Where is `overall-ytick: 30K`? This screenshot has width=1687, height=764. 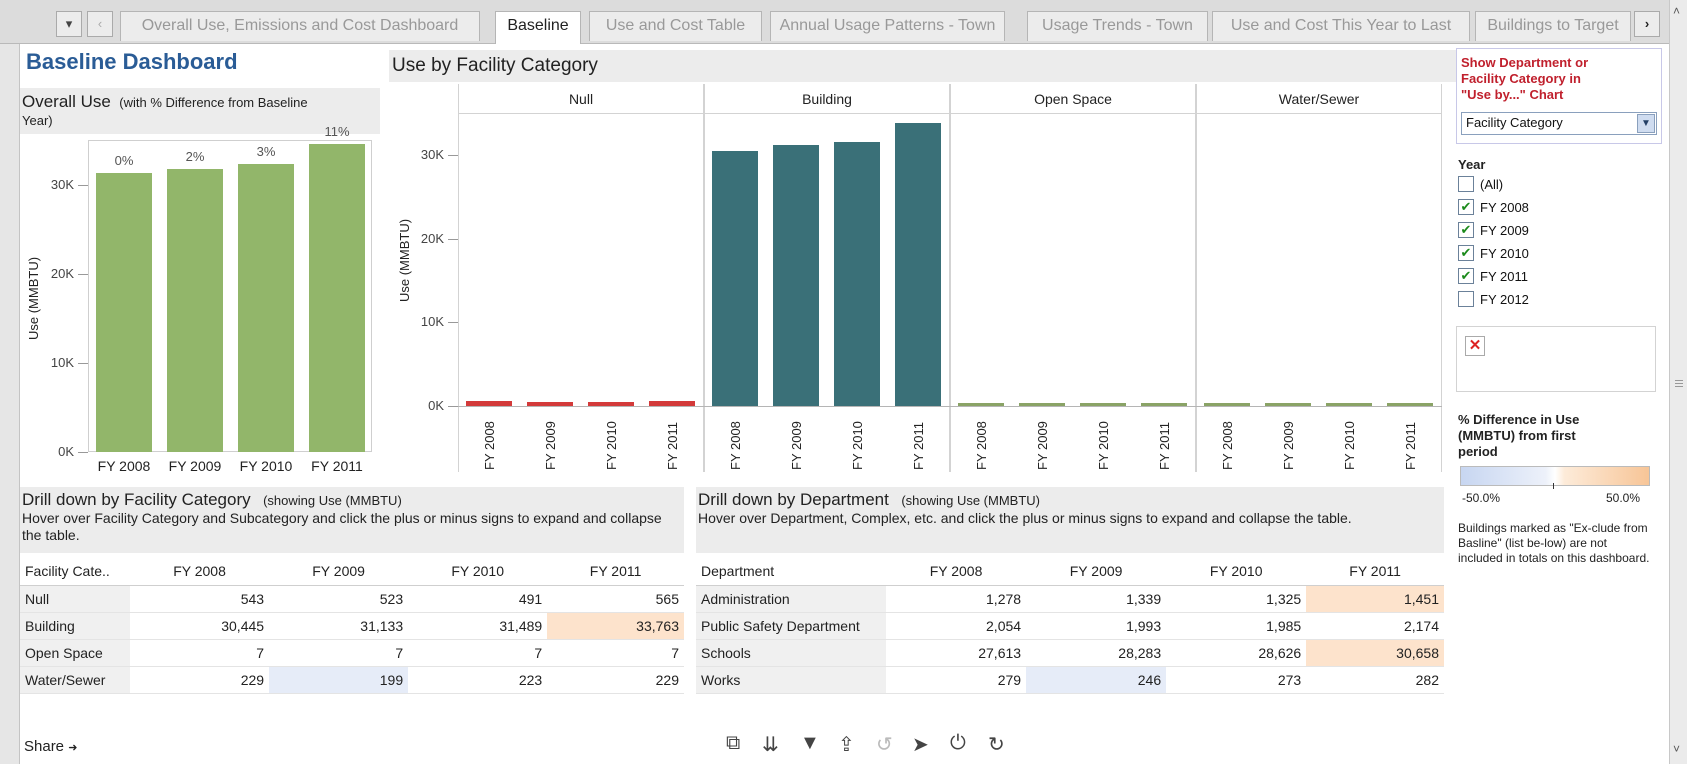
overall-ytick: 30K is located at coordinates (62, 184).